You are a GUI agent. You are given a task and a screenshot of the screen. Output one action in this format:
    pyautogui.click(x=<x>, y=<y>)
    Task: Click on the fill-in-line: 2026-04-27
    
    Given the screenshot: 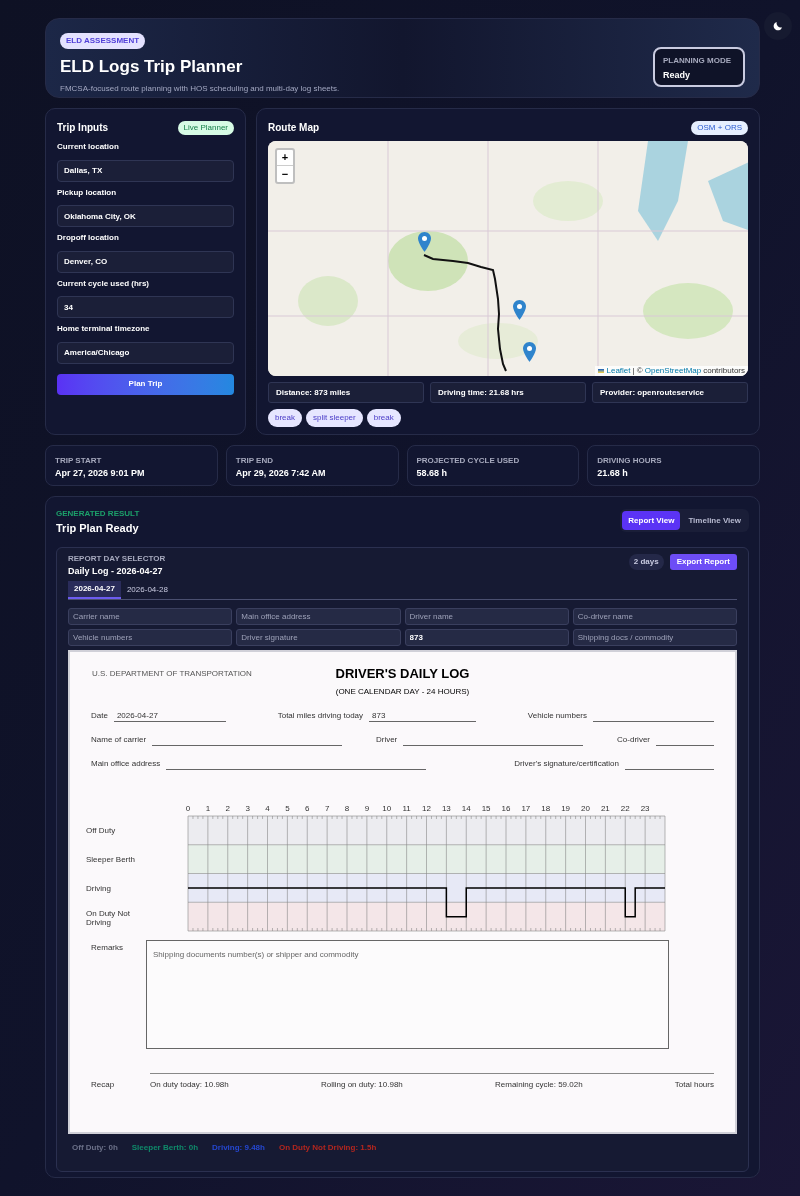 What is the action you would take?
    pyautogui.click(x=169, y=716)
    